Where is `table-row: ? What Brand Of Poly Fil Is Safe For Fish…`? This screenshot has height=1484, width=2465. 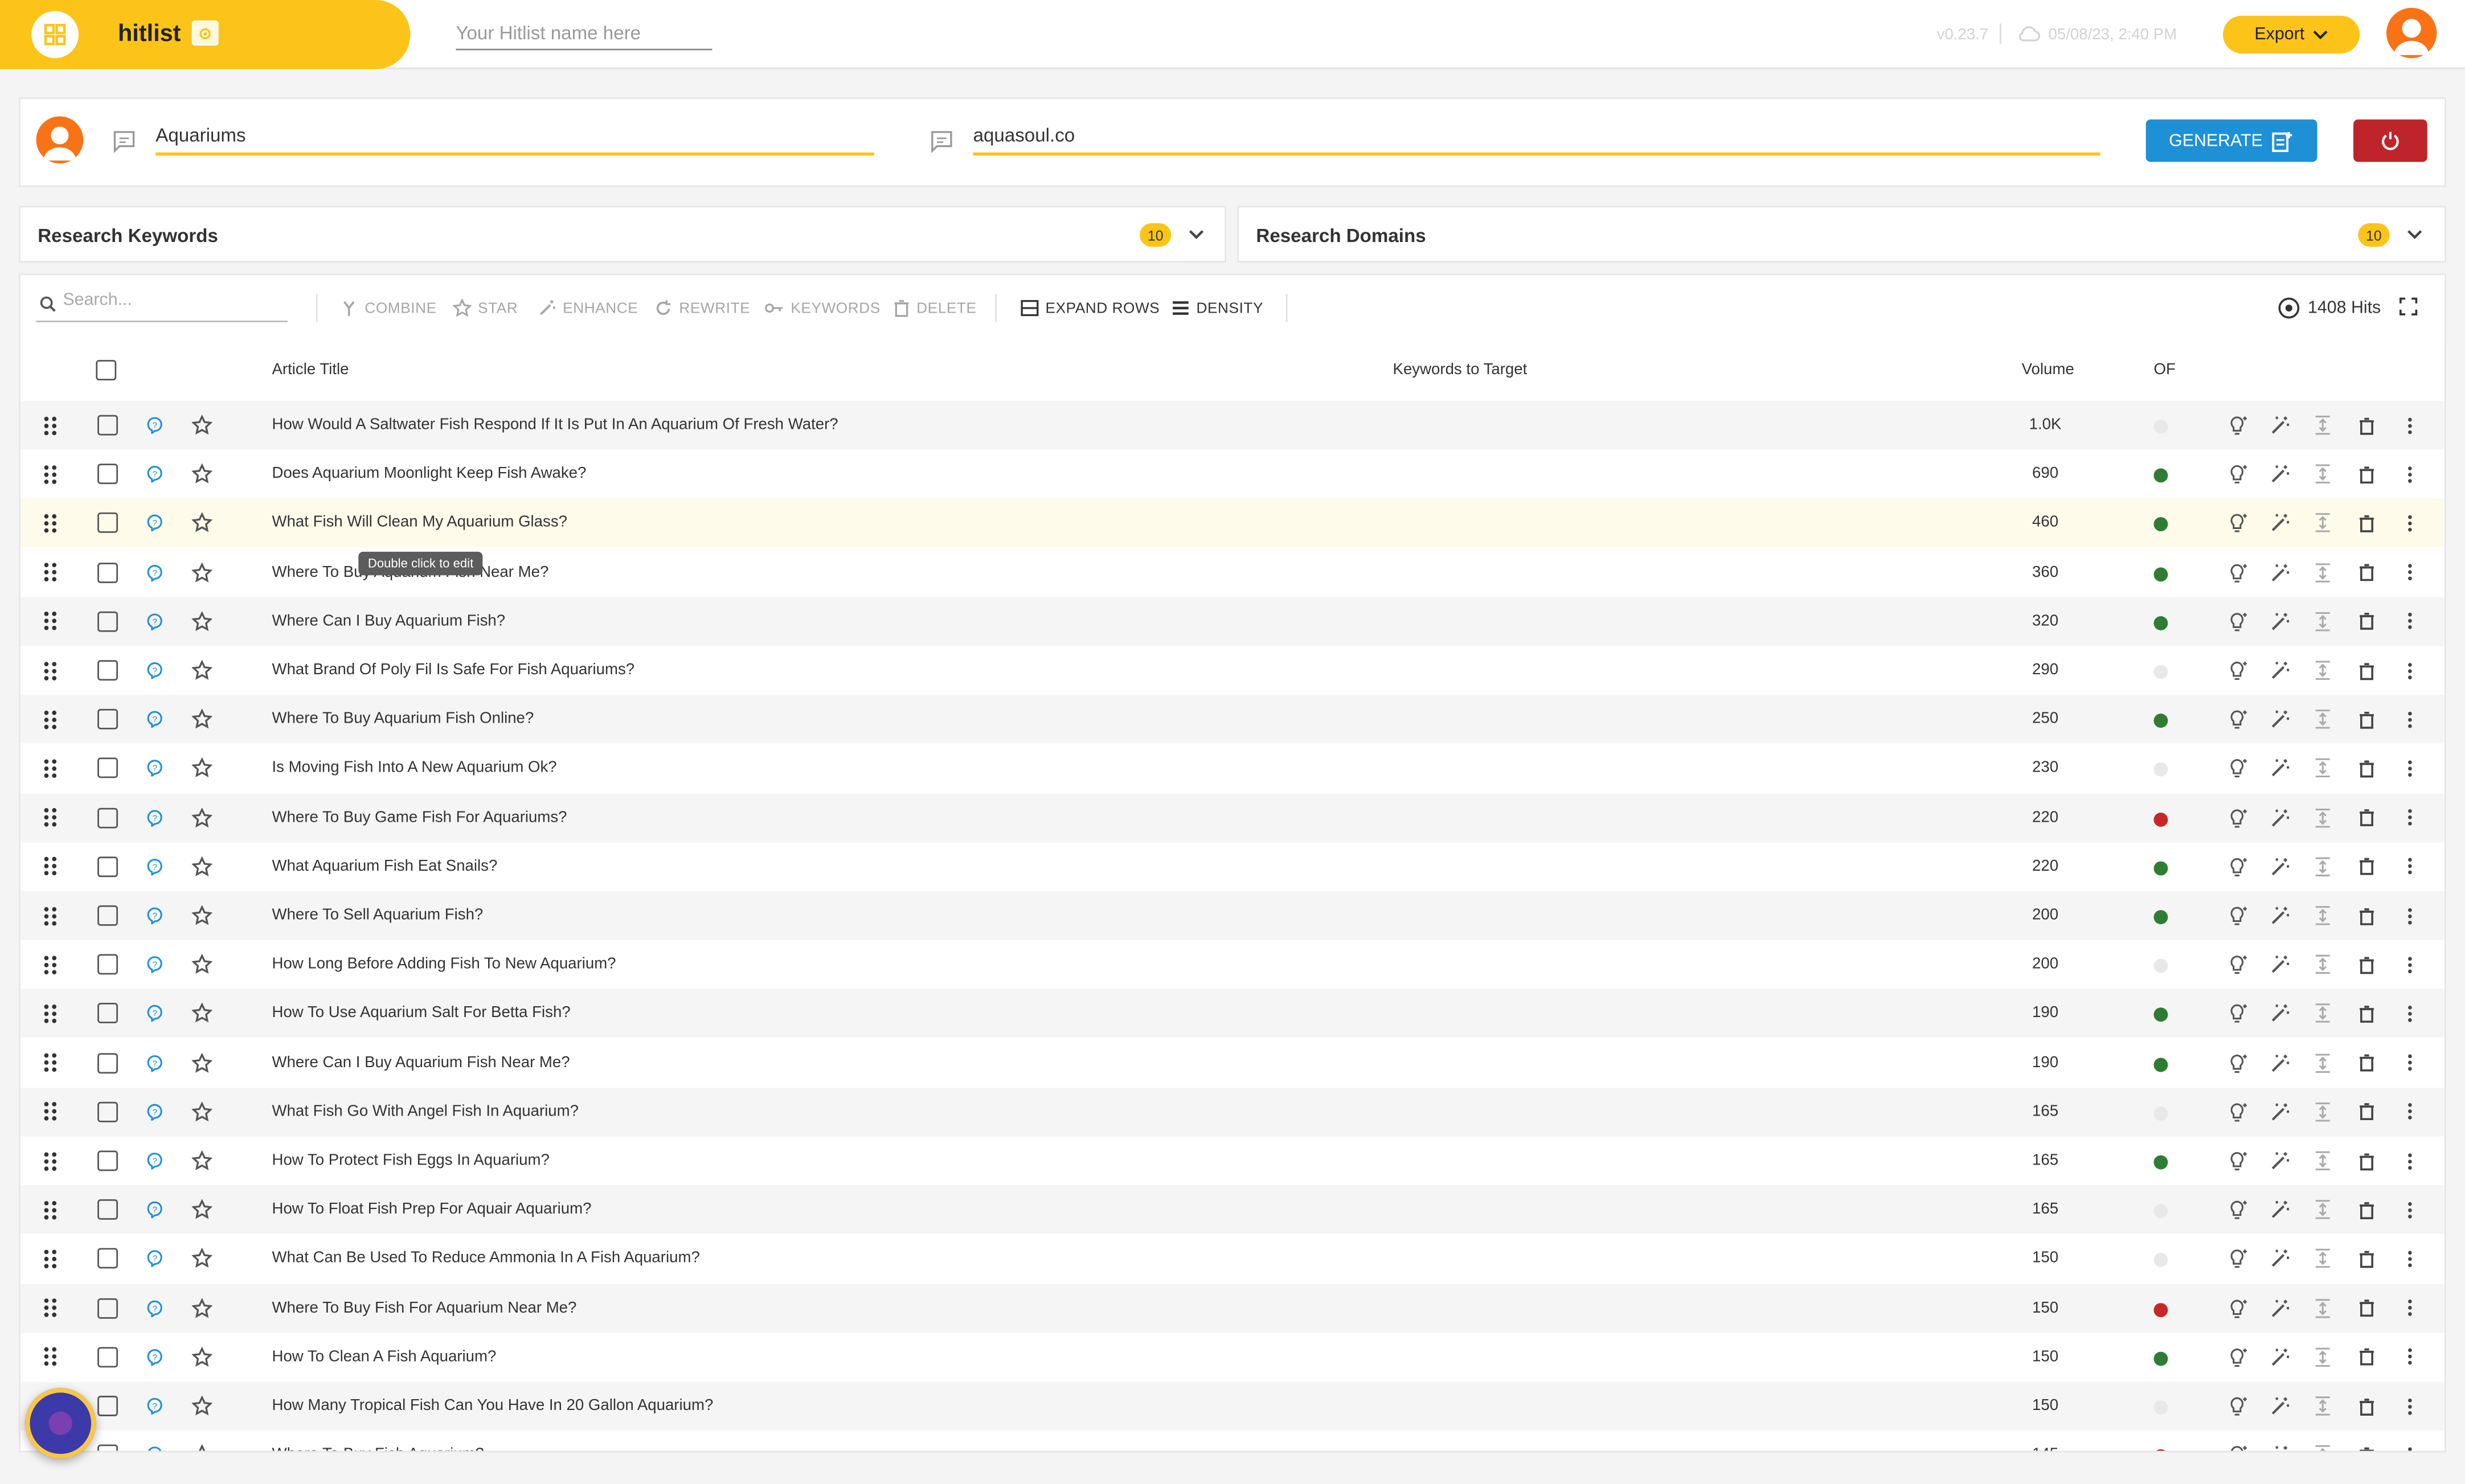 table-row: ? What Brand Of Poly Fil Is Safe For Fish… is located at coordinates (1232, 670).